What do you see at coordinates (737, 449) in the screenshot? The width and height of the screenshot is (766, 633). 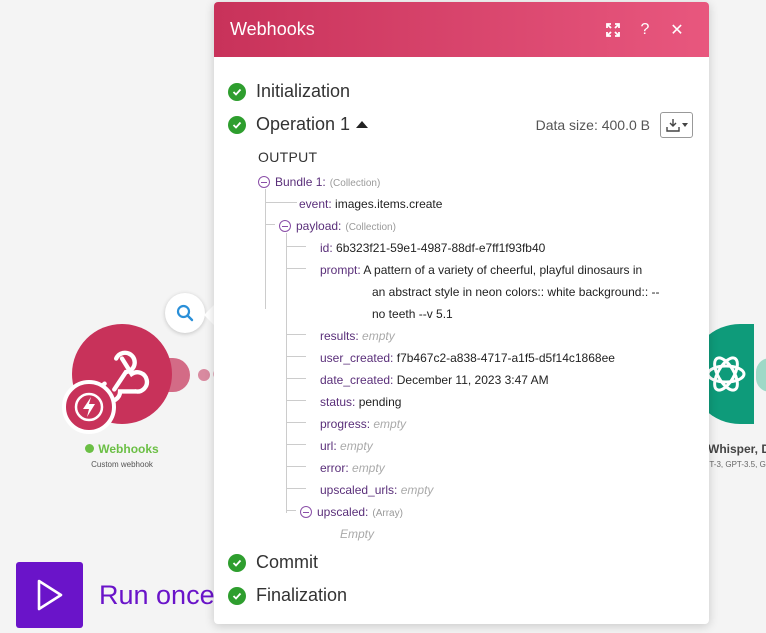 I see `openai-module-title: Whisper, D` at bounding box center [737, 449].